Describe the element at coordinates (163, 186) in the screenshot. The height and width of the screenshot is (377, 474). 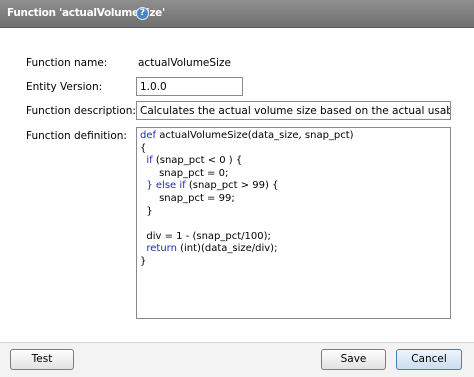
I see `code-keyword: } else if` at that location.